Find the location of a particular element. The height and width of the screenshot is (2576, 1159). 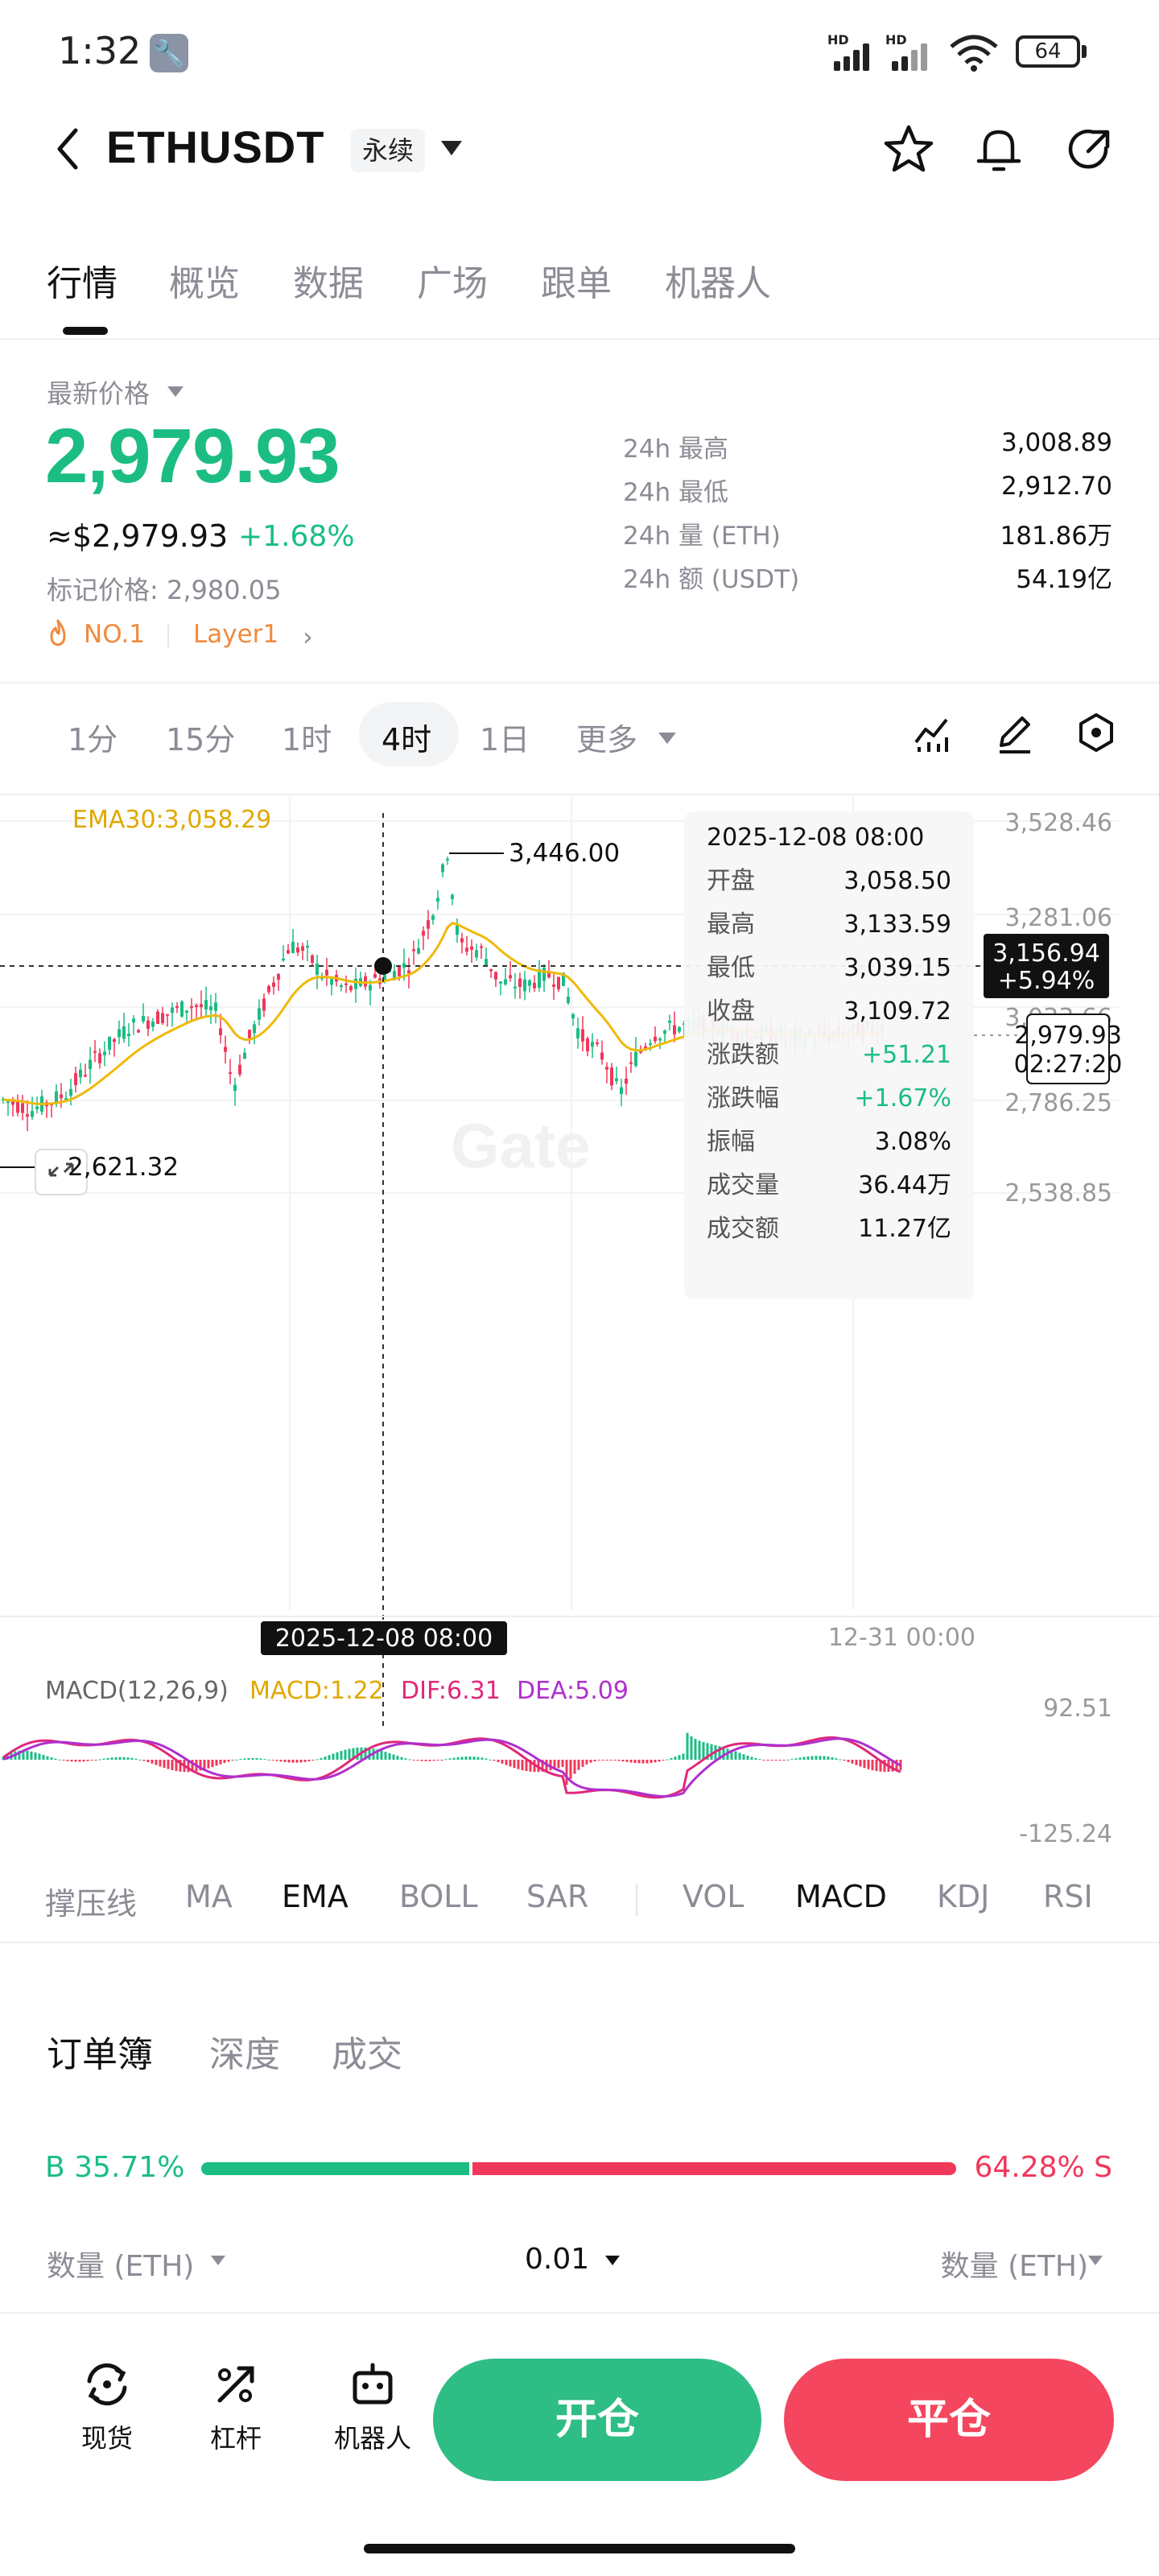

latest-price-caret-icon is located at coordinates (175, 391).